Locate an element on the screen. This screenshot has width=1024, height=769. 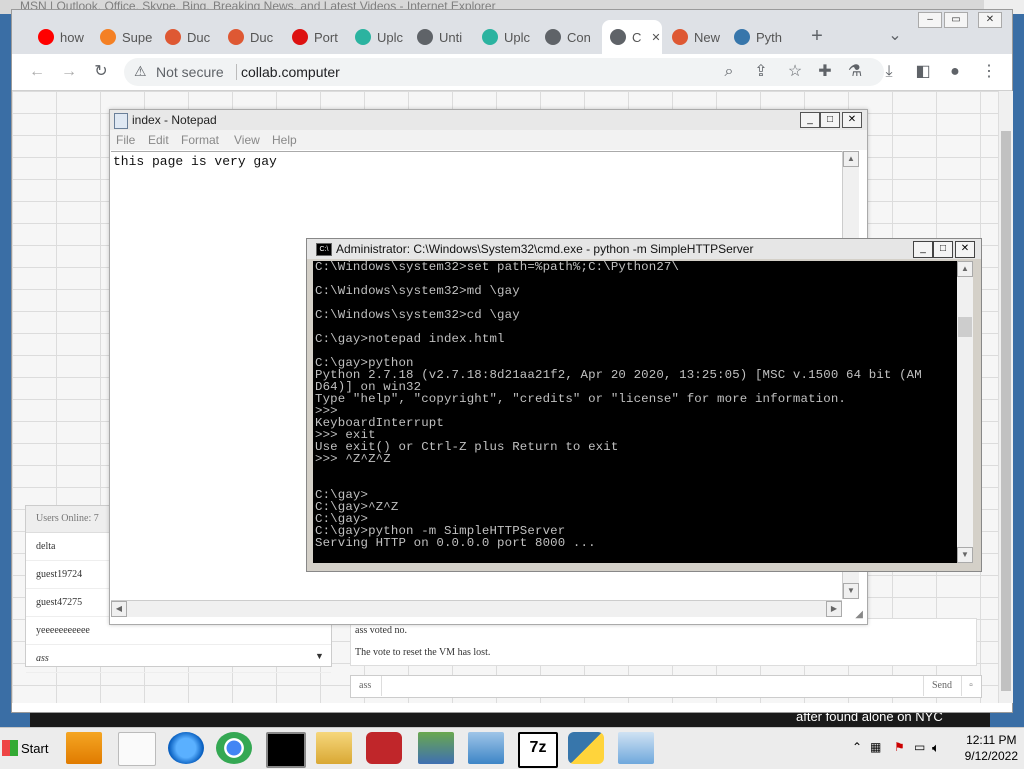
new-tab-button: + is located at coordinates (817, 36).